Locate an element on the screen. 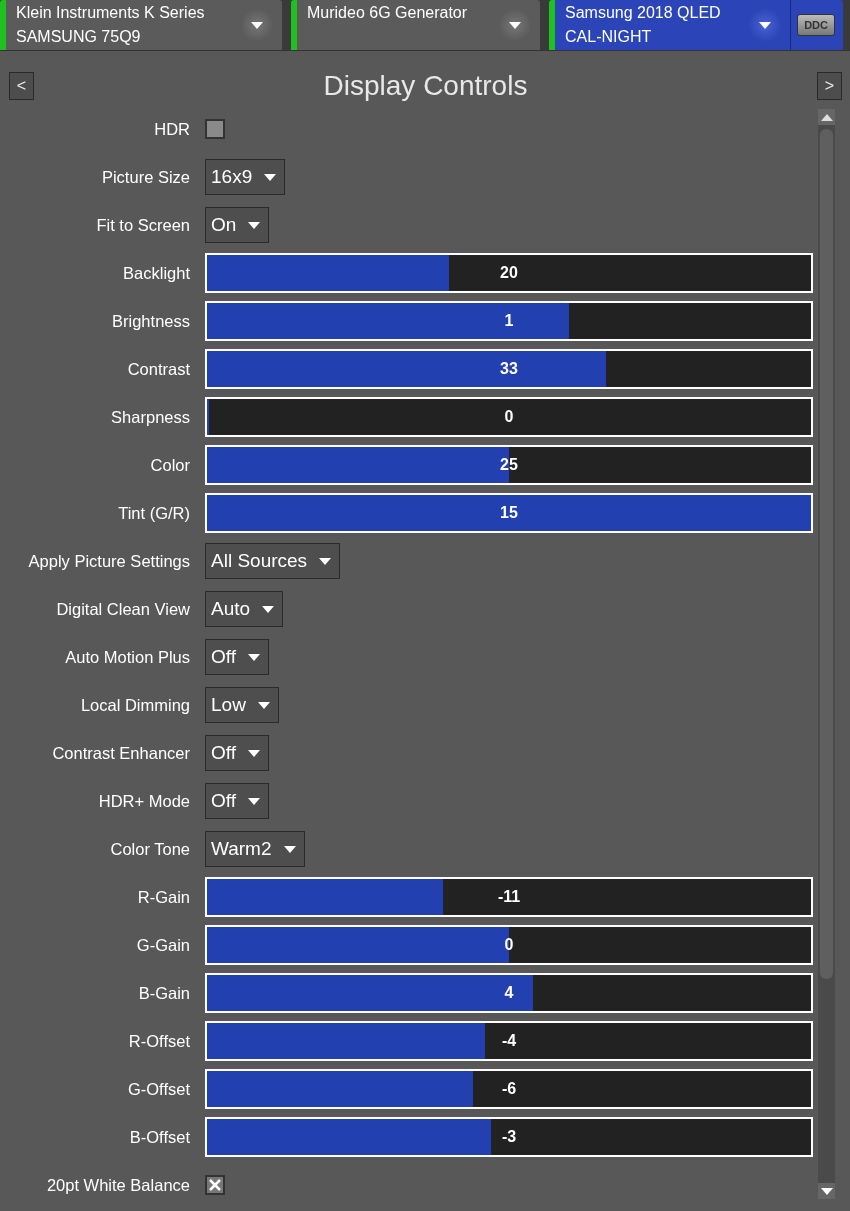  control-label: R-Offset is located at coordinates (159, 1041).